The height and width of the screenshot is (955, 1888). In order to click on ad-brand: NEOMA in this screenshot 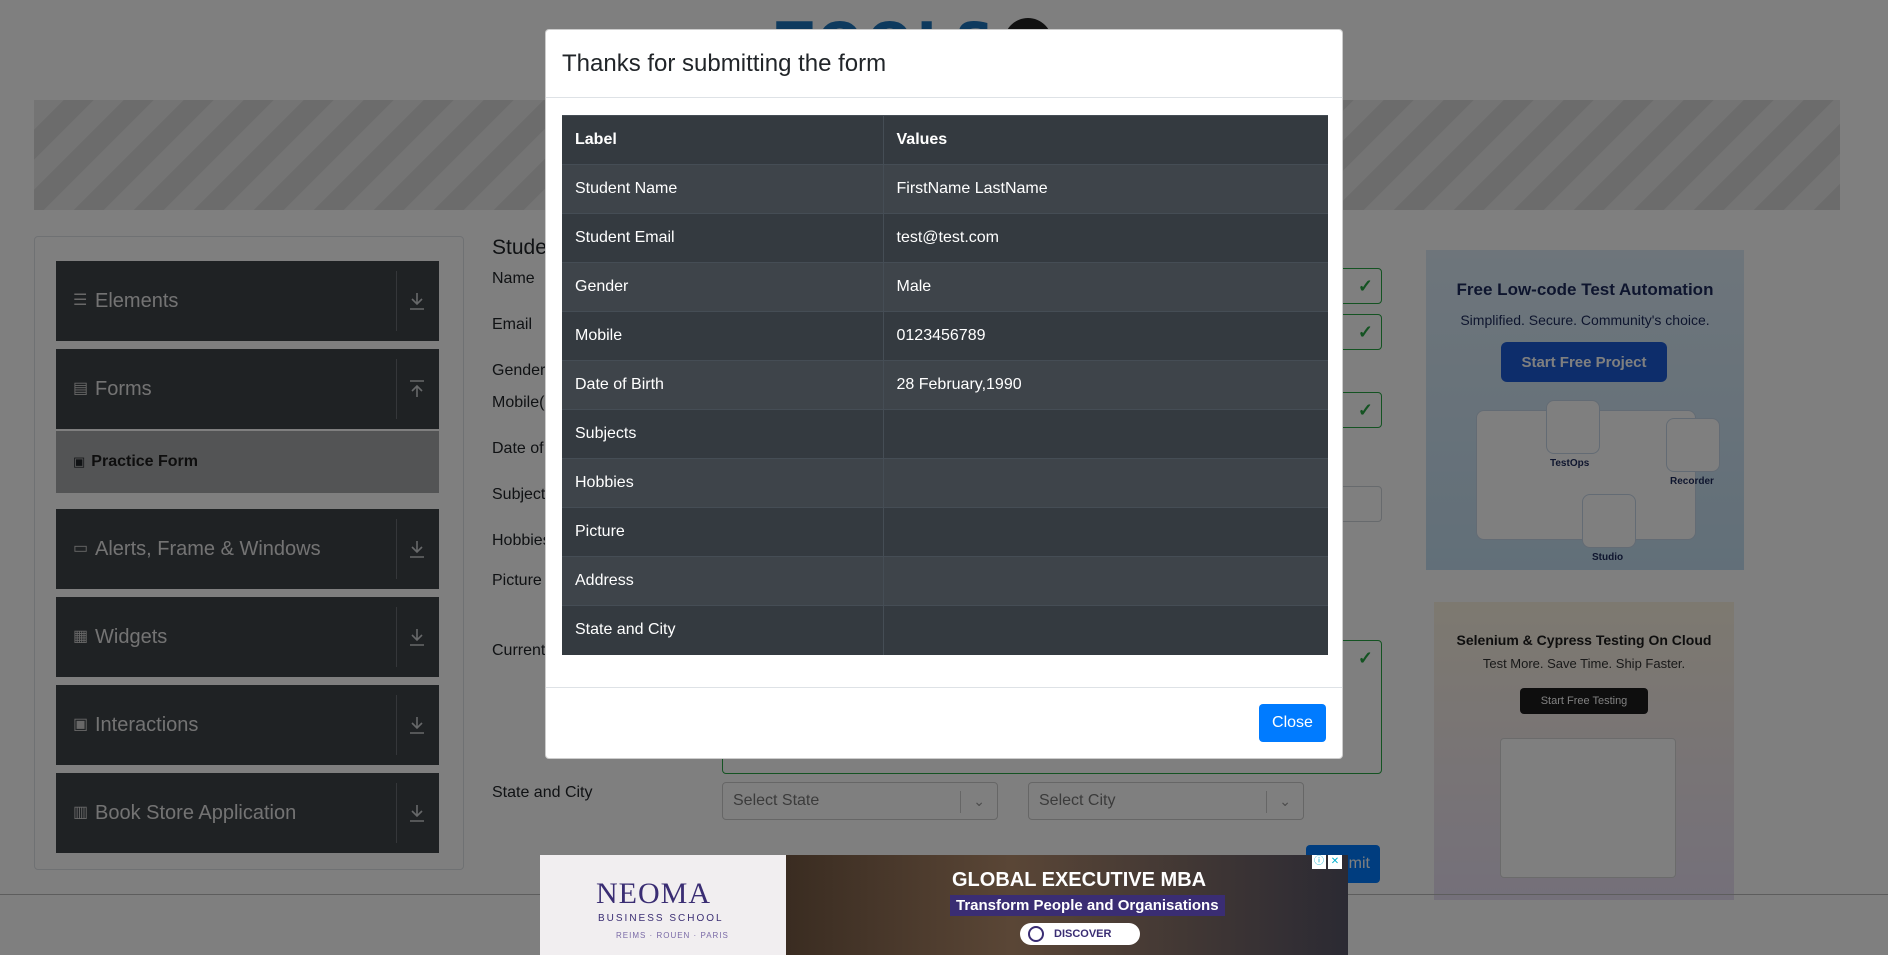, I will do `click(653, 893)`.